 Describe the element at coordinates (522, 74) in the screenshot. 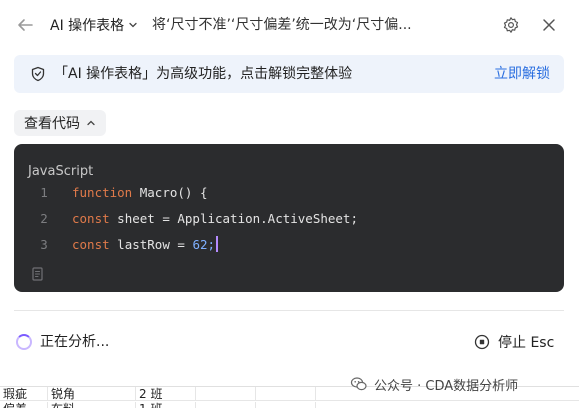

I see `unlock-now-link: 立即解锁` at that location.